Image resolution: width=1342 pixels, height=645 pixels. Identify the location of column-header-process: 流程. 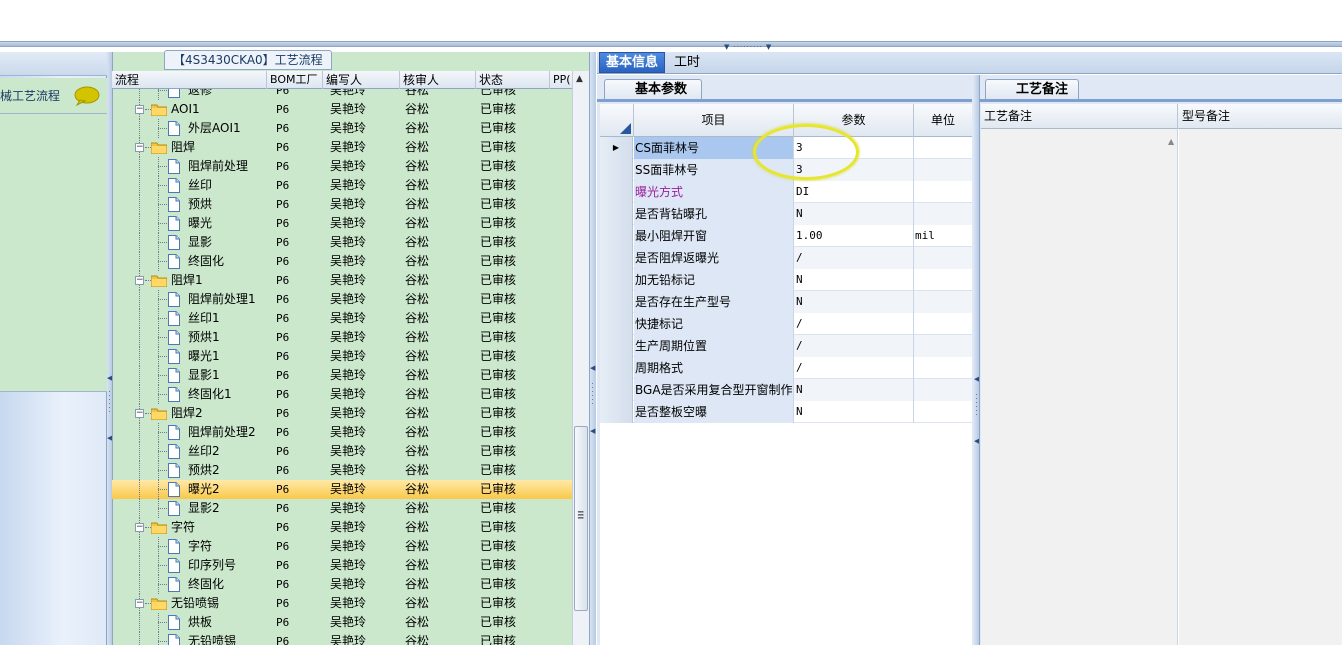
(189, 80).